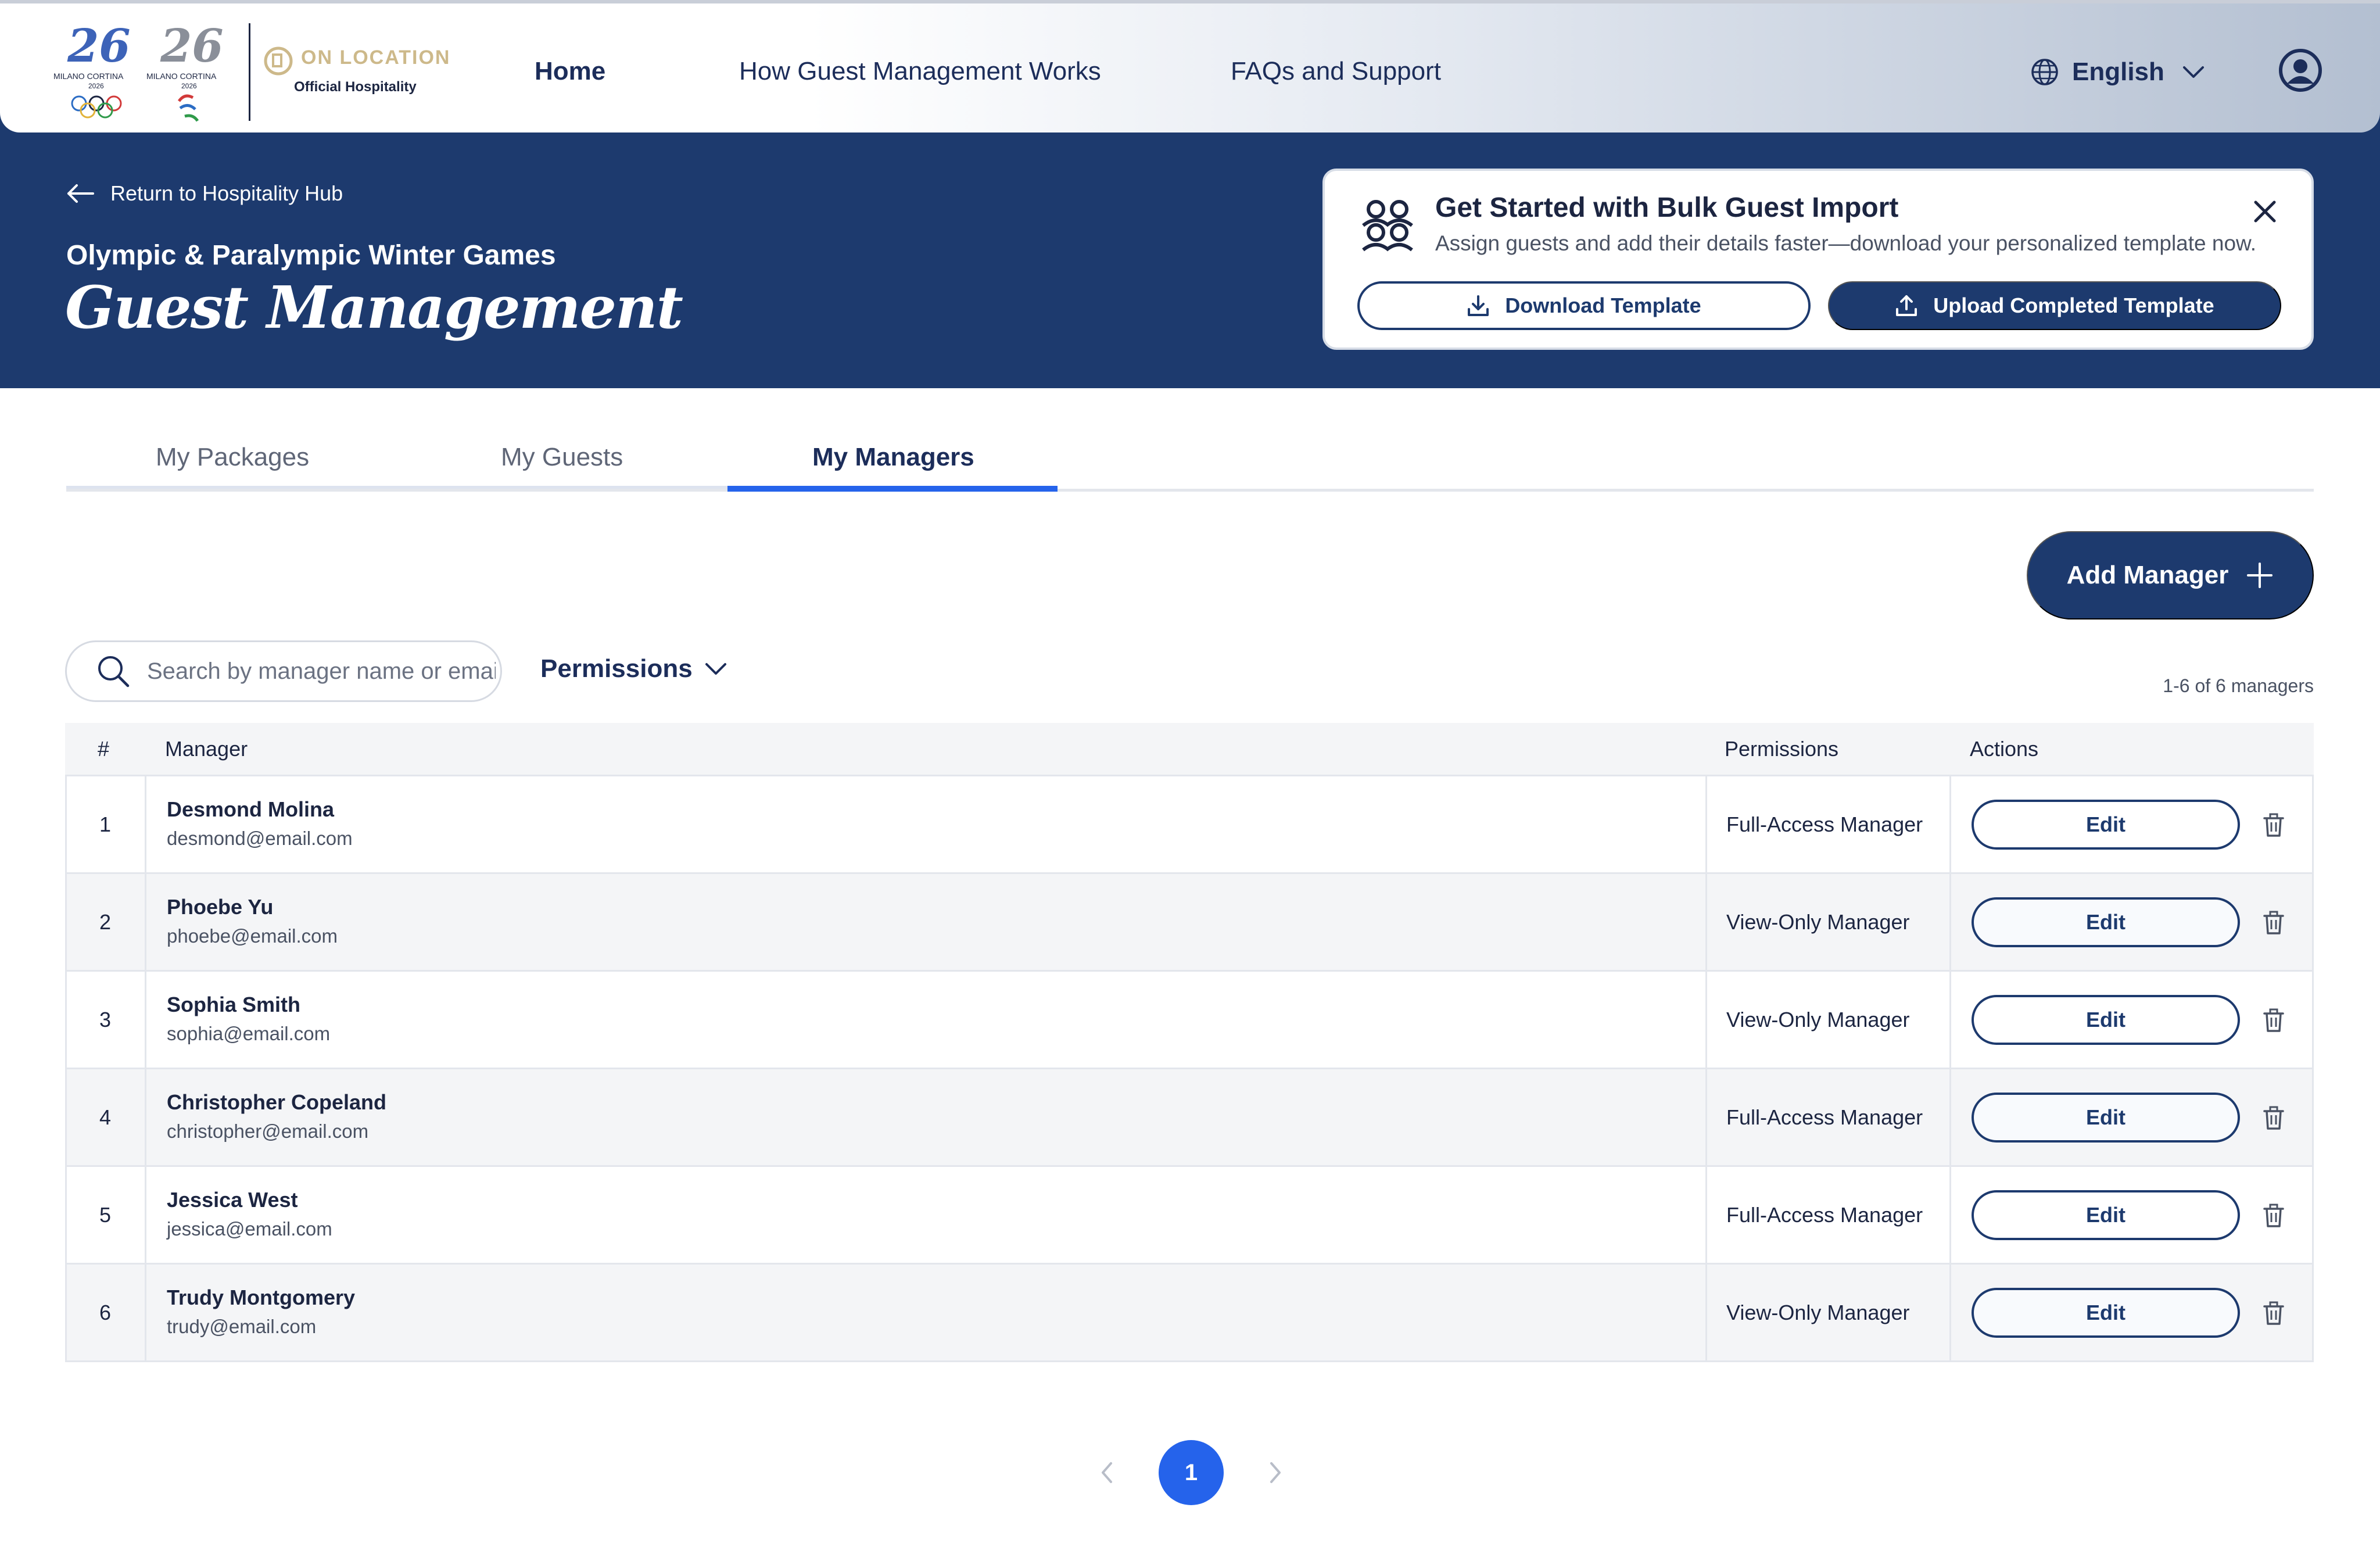 This screenshot has height=1565, width=2380. What do you see at coordinates (2004, 749) in the screenshot?
I see `column-header-actions: Actions` at bounding box center [2004, 749].